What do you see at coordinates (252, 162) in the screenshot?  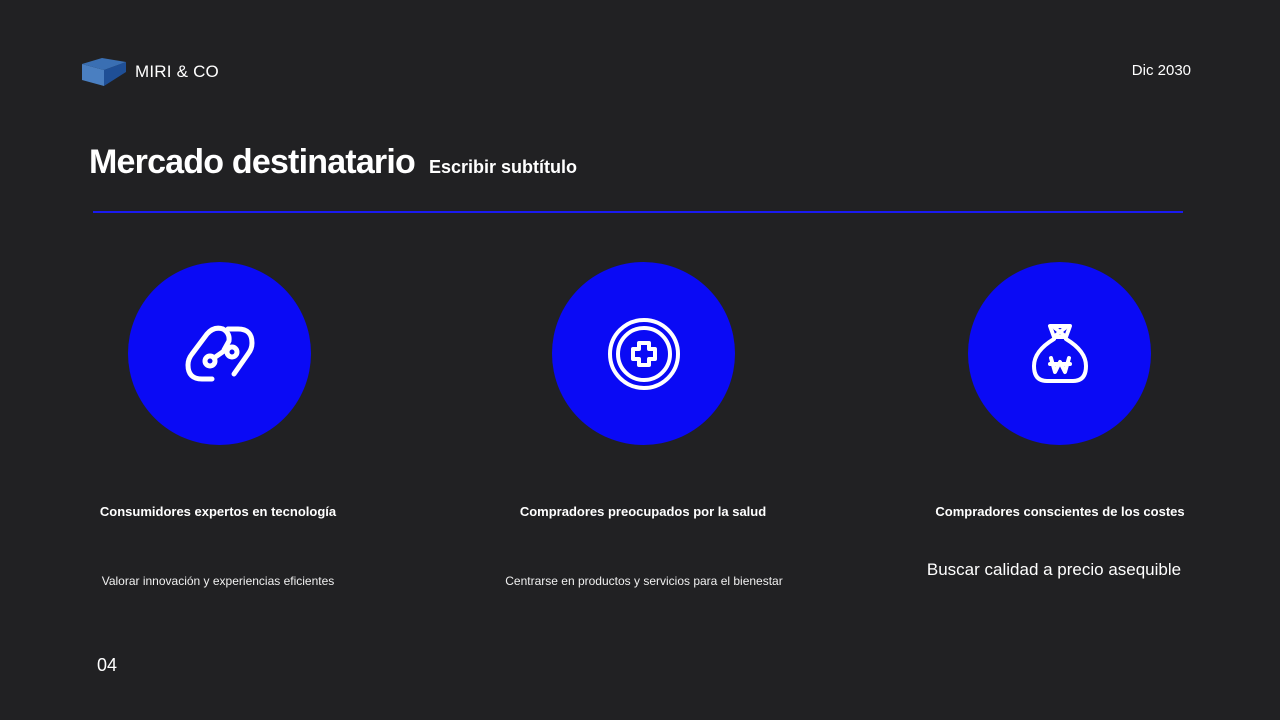 I see `page-title: Mercado destinatario` at bounding box center [252, 162].